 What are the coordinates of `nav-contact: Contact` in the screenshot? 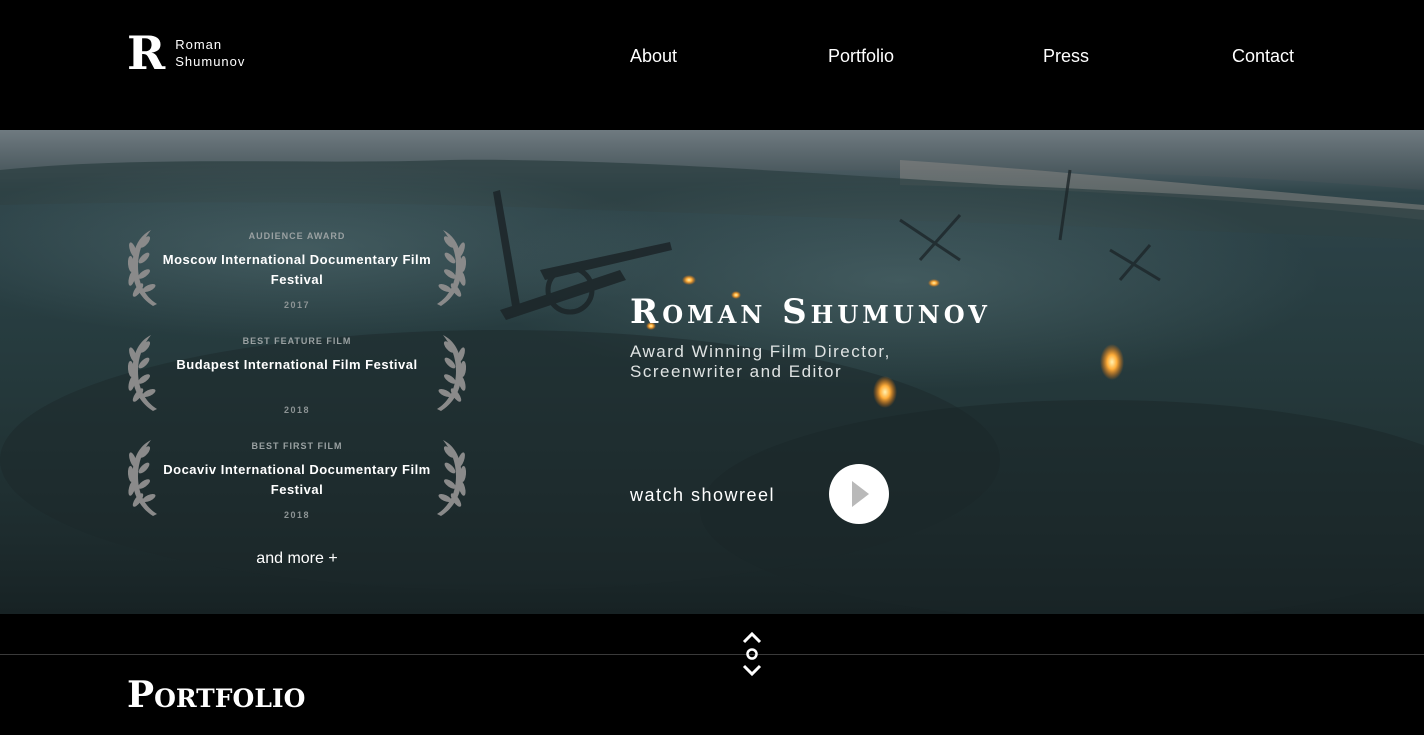 It's located at (1263, 56).